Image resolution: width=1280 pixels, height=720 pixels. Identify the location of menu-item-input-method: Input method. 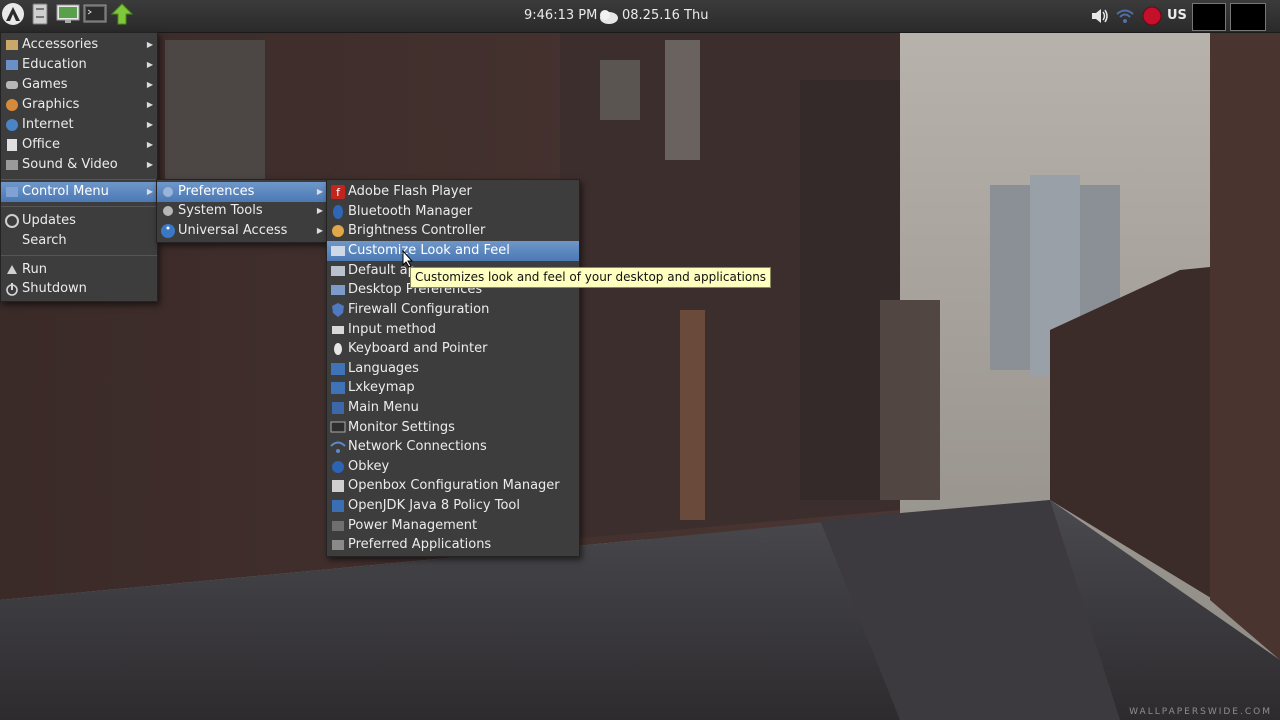
(453, 330).